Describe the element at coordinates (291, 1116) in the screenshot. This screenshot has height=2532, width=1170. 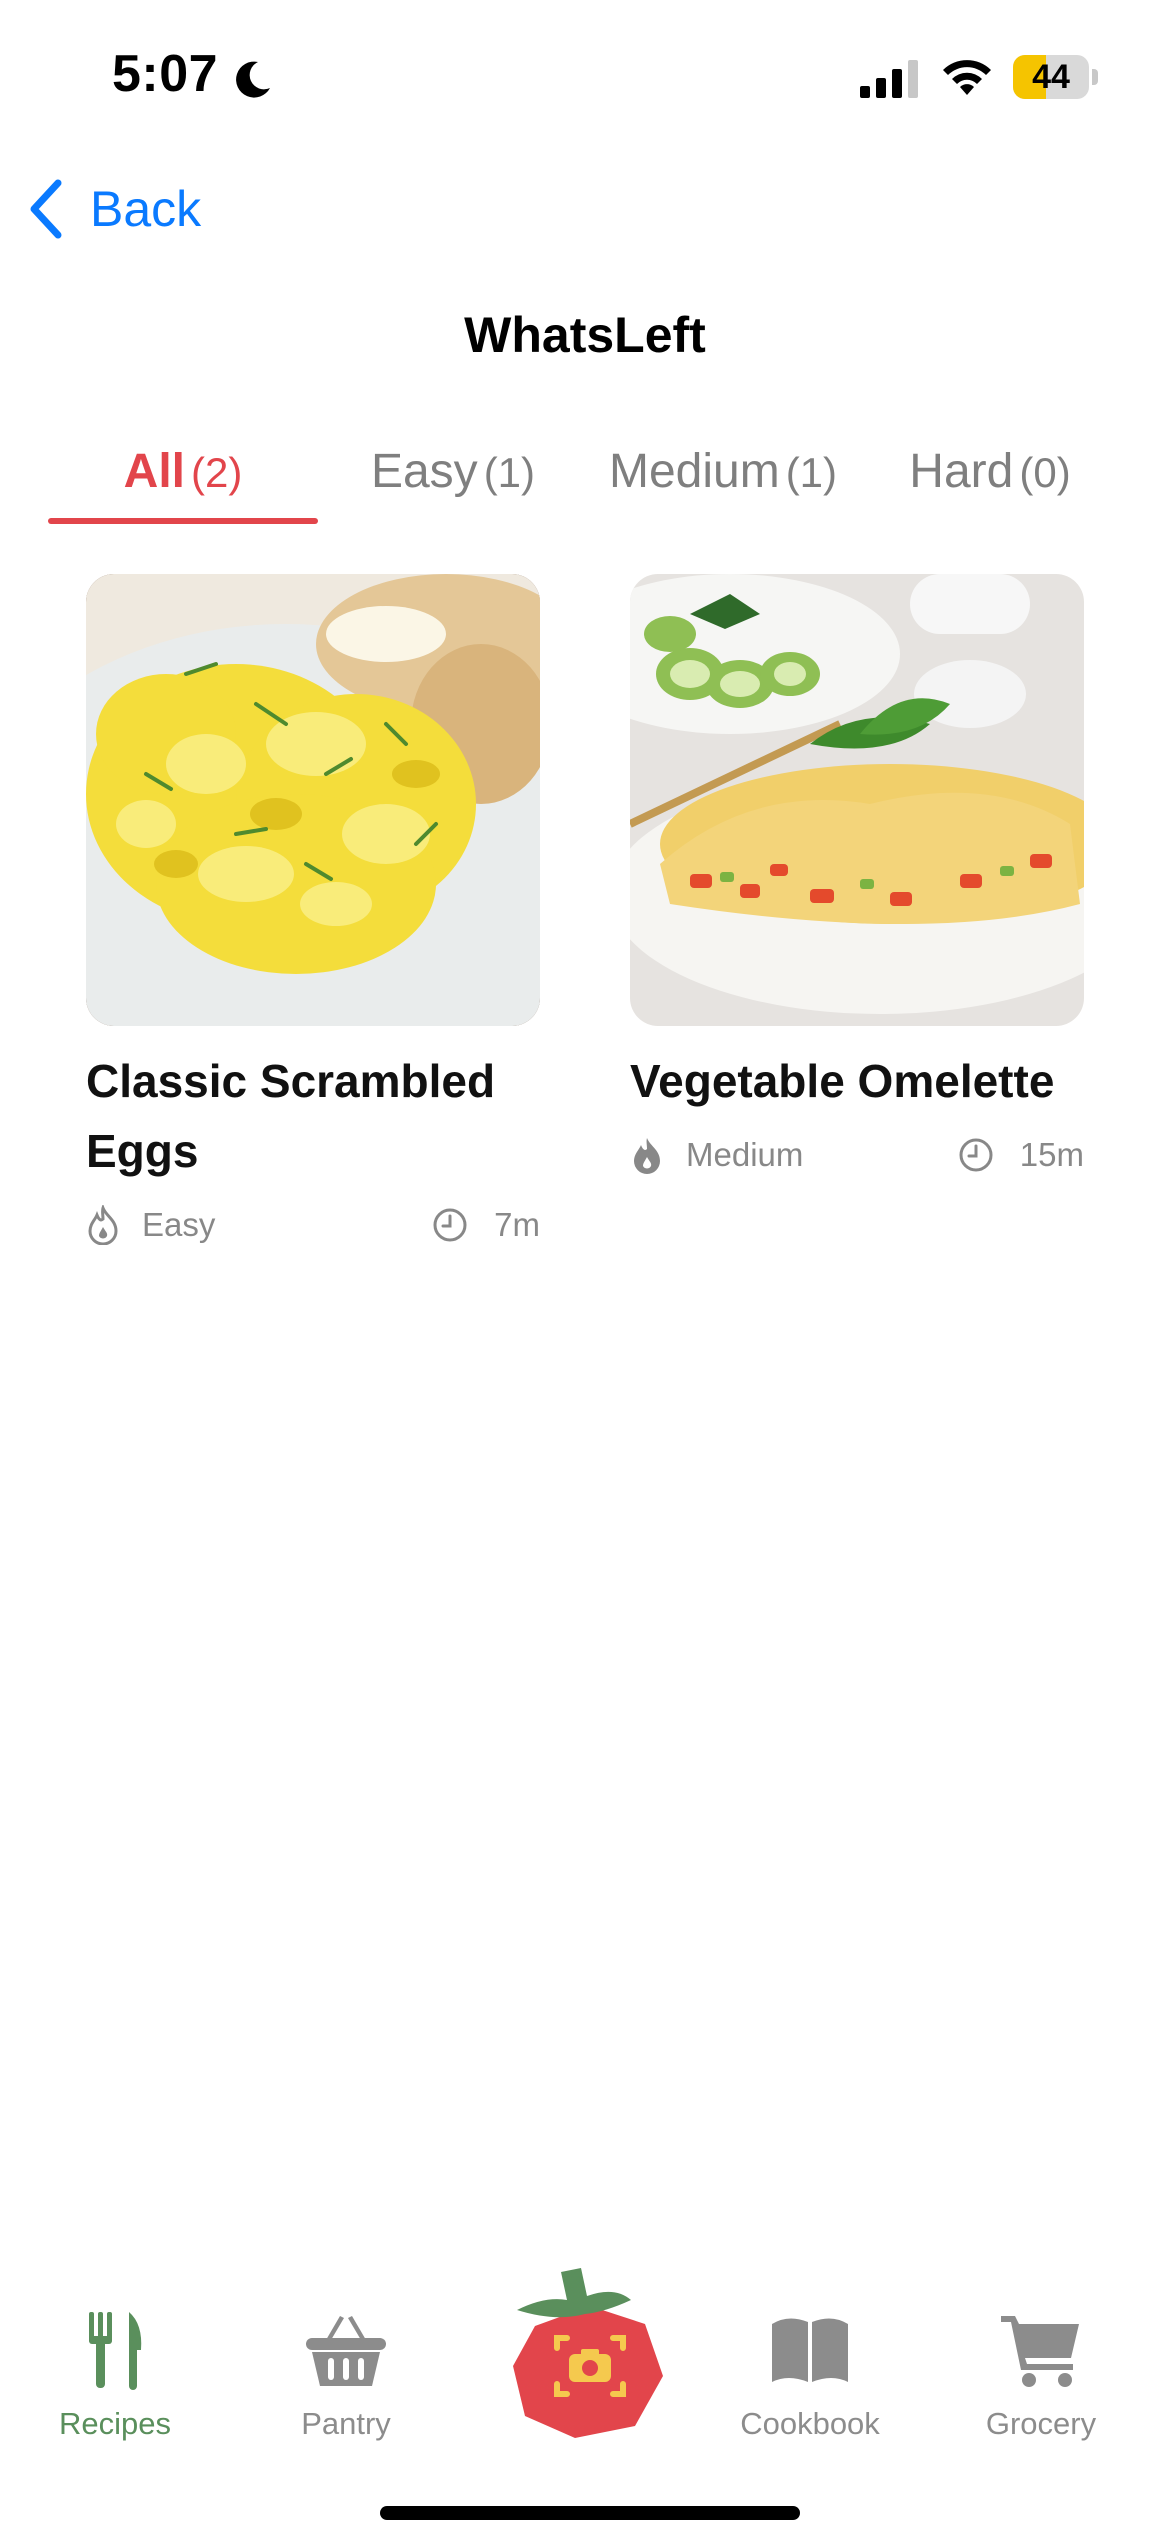
I see `recipe-title: Classic Scrambled Eggs` at that location.